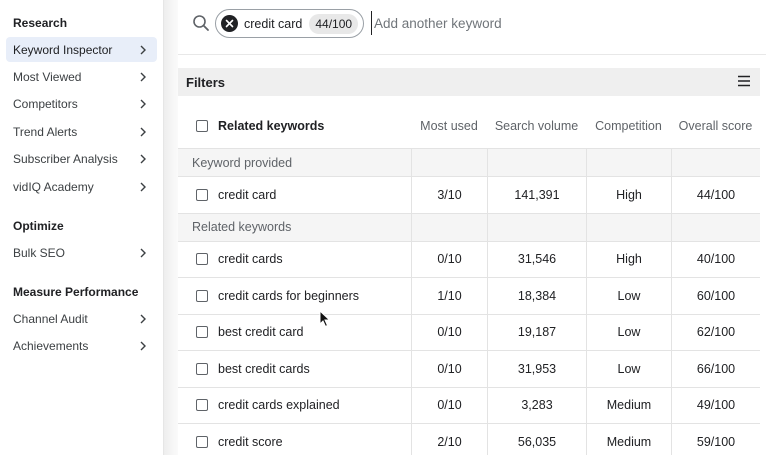 The width and height of the screenshot is (766, 455). I want to click on sidebar-item-keyword-inspector: Keyword Inspector, so click(81, 49).